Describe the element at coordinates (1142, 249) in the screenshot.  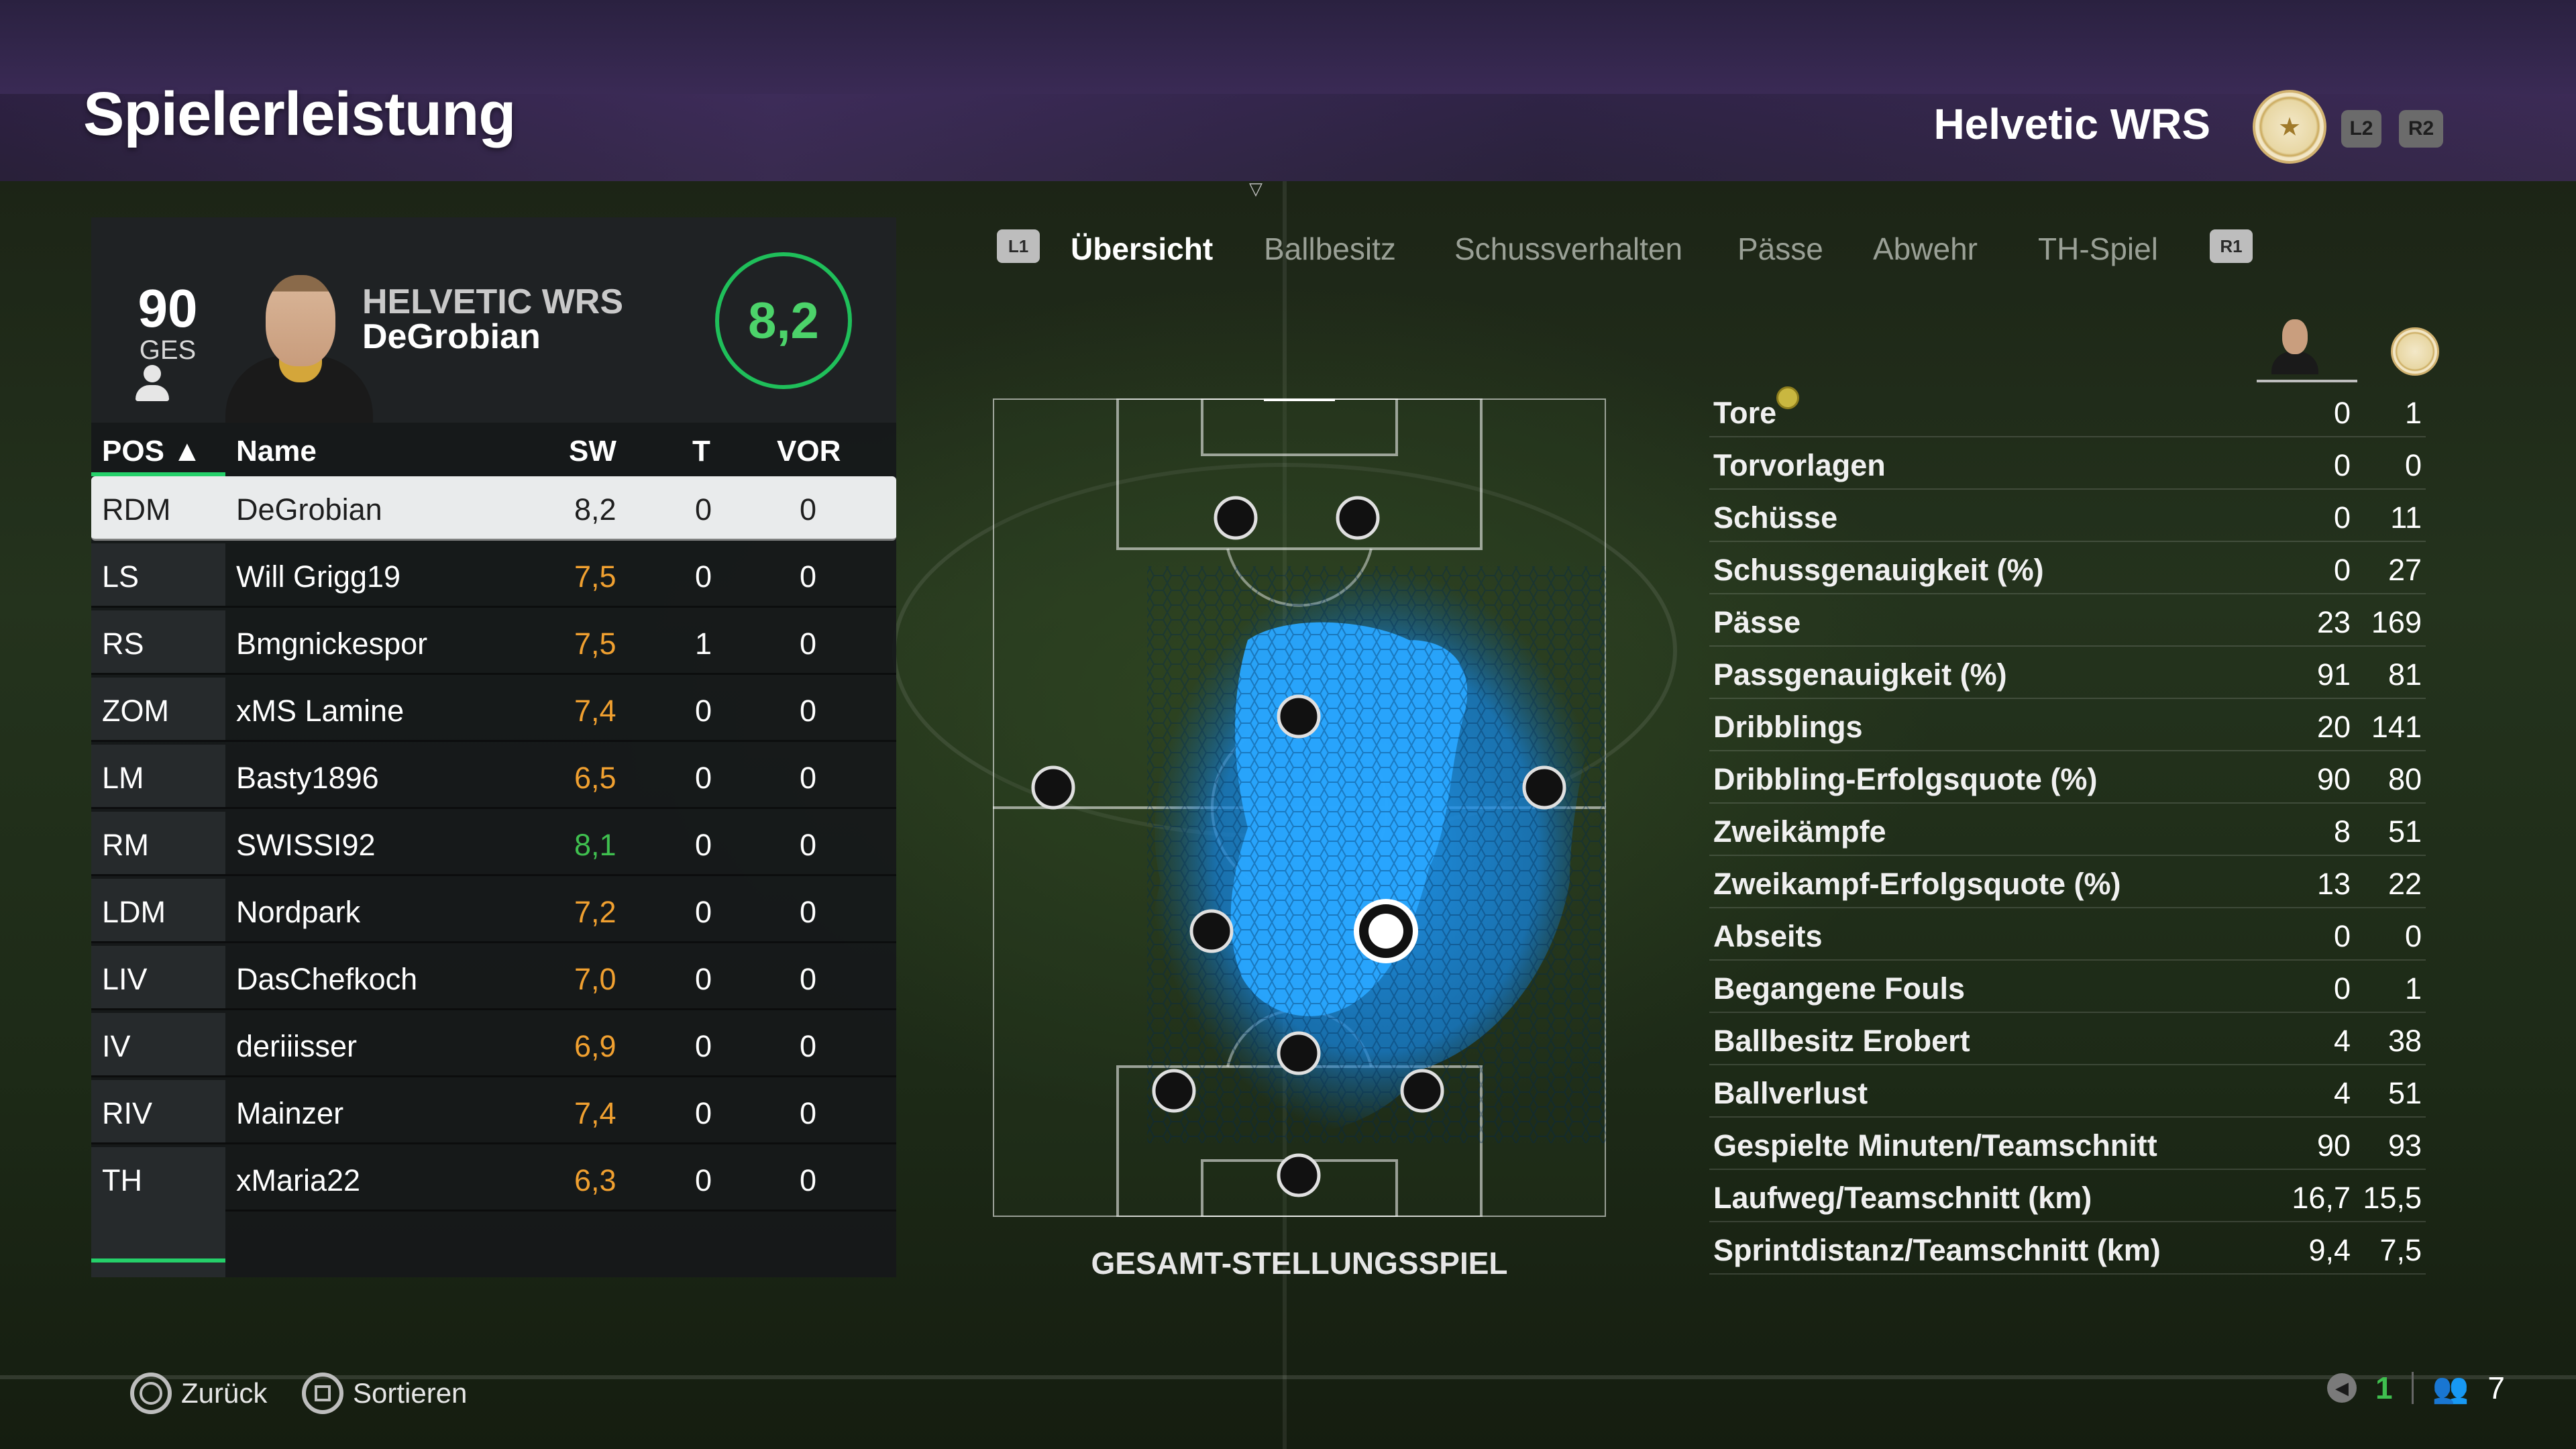
I see `tab-item: Übersicht` at that location.